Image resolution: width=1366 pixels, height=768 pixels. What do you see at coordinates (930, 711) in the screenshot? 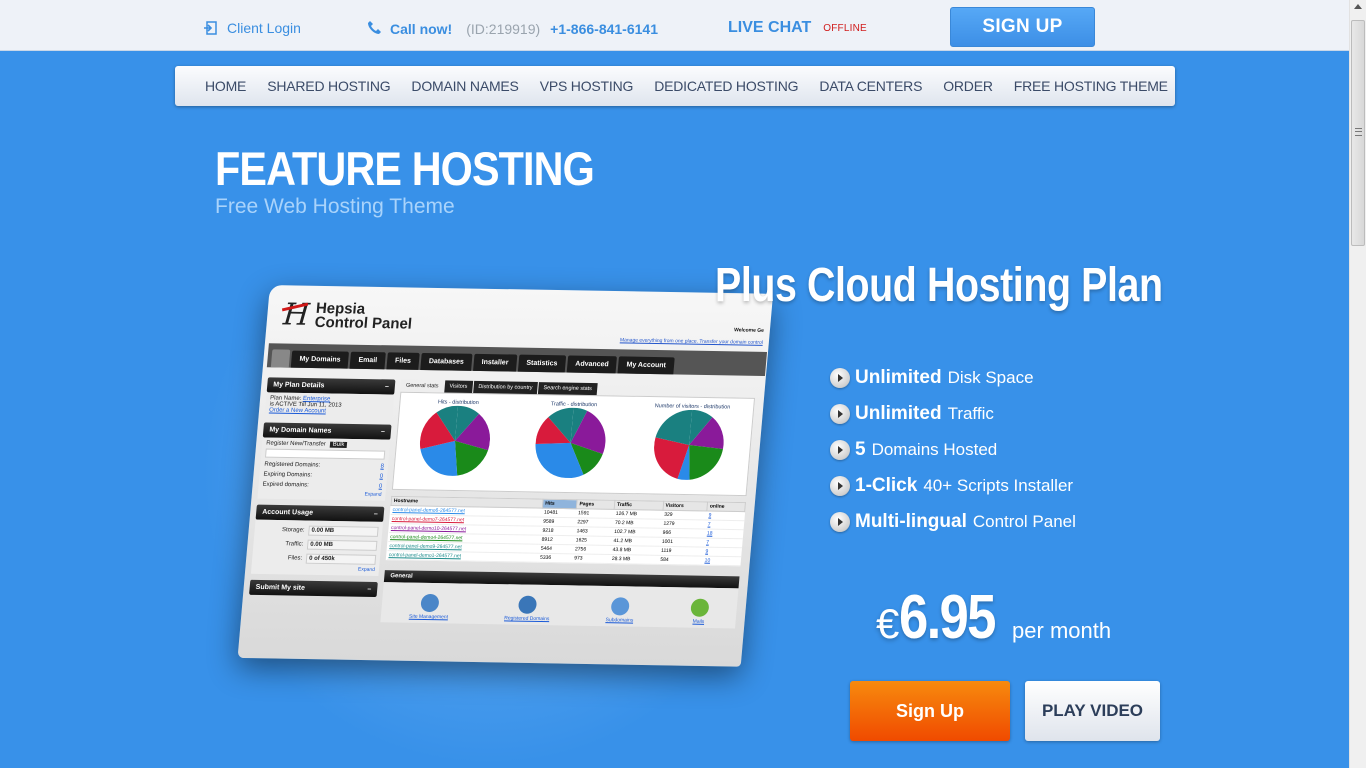
I see `signup-button: Sign Up` at bounding box center [930, 711].